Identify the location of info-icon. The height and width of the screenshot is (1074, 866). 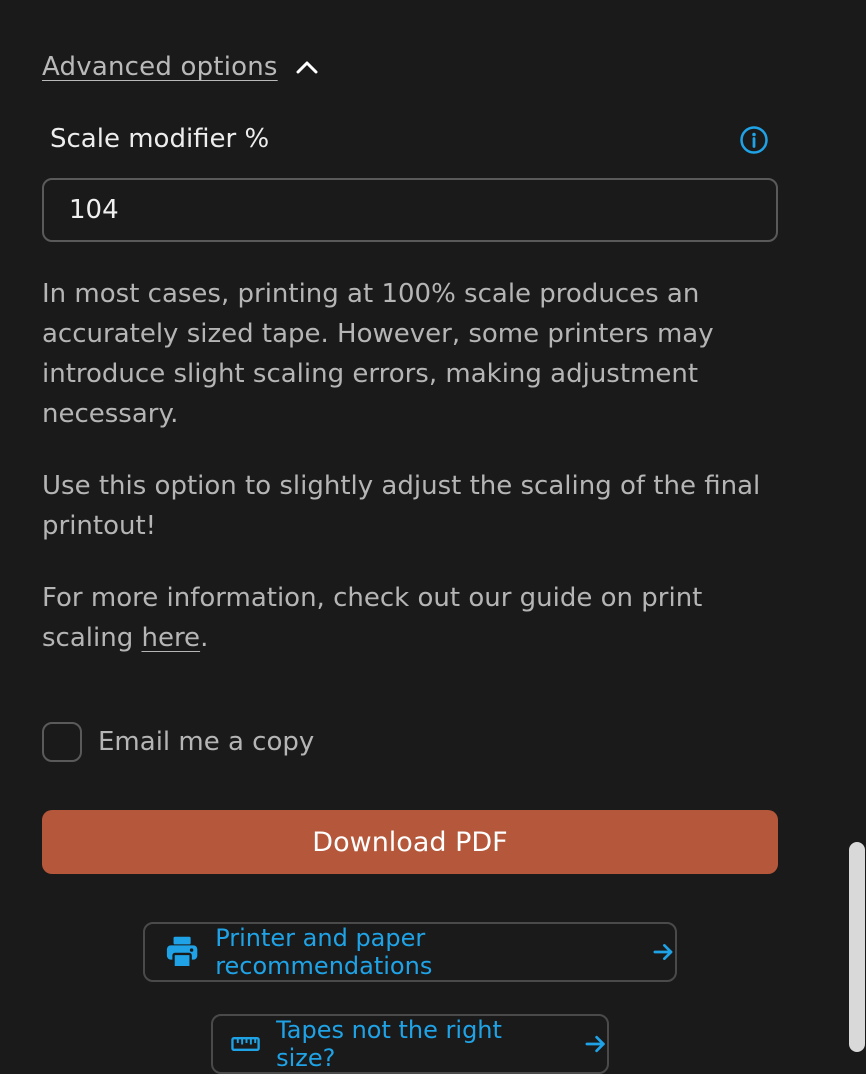
(754, 140).